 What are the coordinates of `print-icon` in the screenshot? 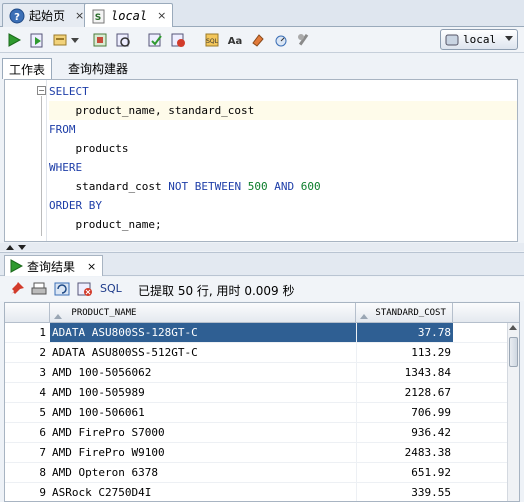 It's located at (39, 290).